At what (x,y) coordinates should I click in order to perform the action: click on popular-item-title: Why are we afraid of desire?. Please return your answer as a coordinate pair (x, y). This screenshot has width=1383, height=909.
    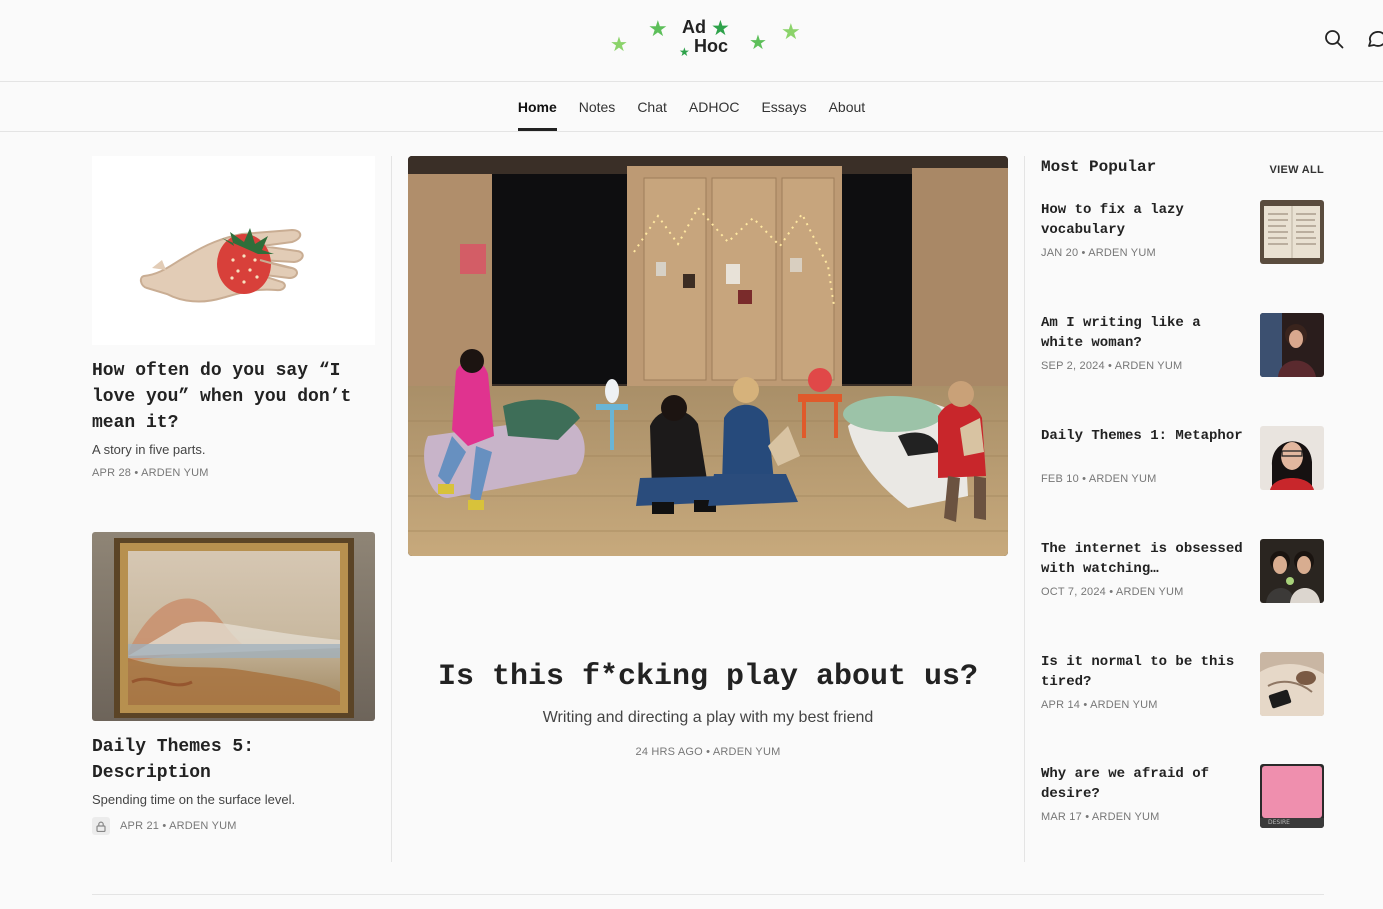
    Looking at the image, I should click on (1146, 784).